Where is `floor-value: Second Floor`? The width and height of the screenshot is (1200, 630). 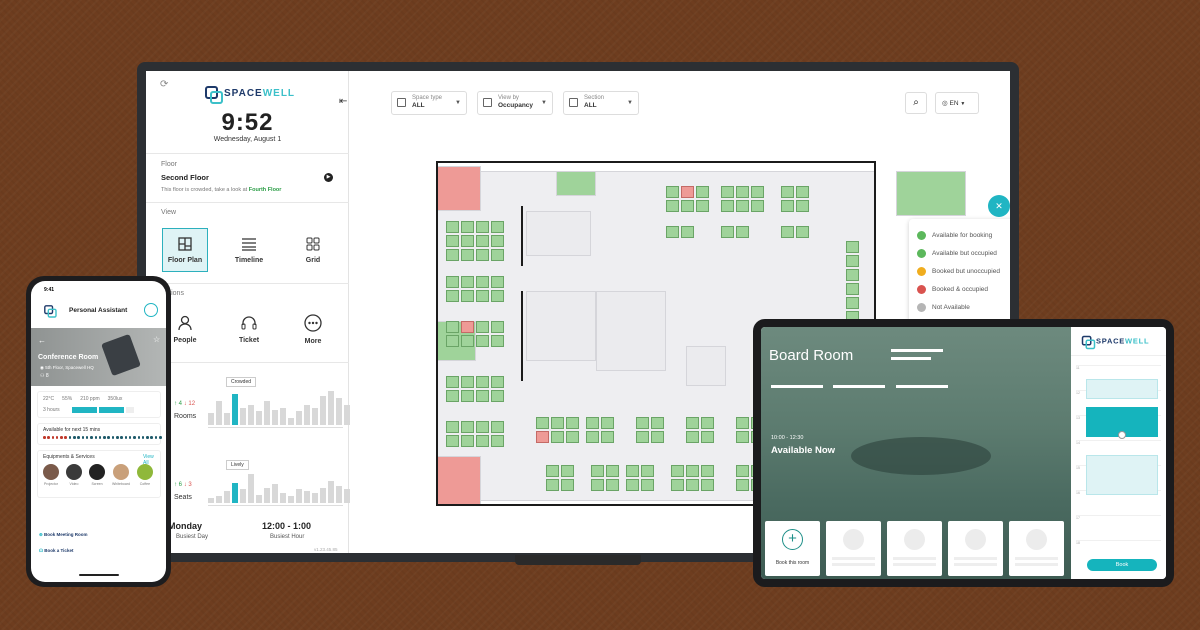
floor-value: Second Floor is located at coordinates (185, 177).